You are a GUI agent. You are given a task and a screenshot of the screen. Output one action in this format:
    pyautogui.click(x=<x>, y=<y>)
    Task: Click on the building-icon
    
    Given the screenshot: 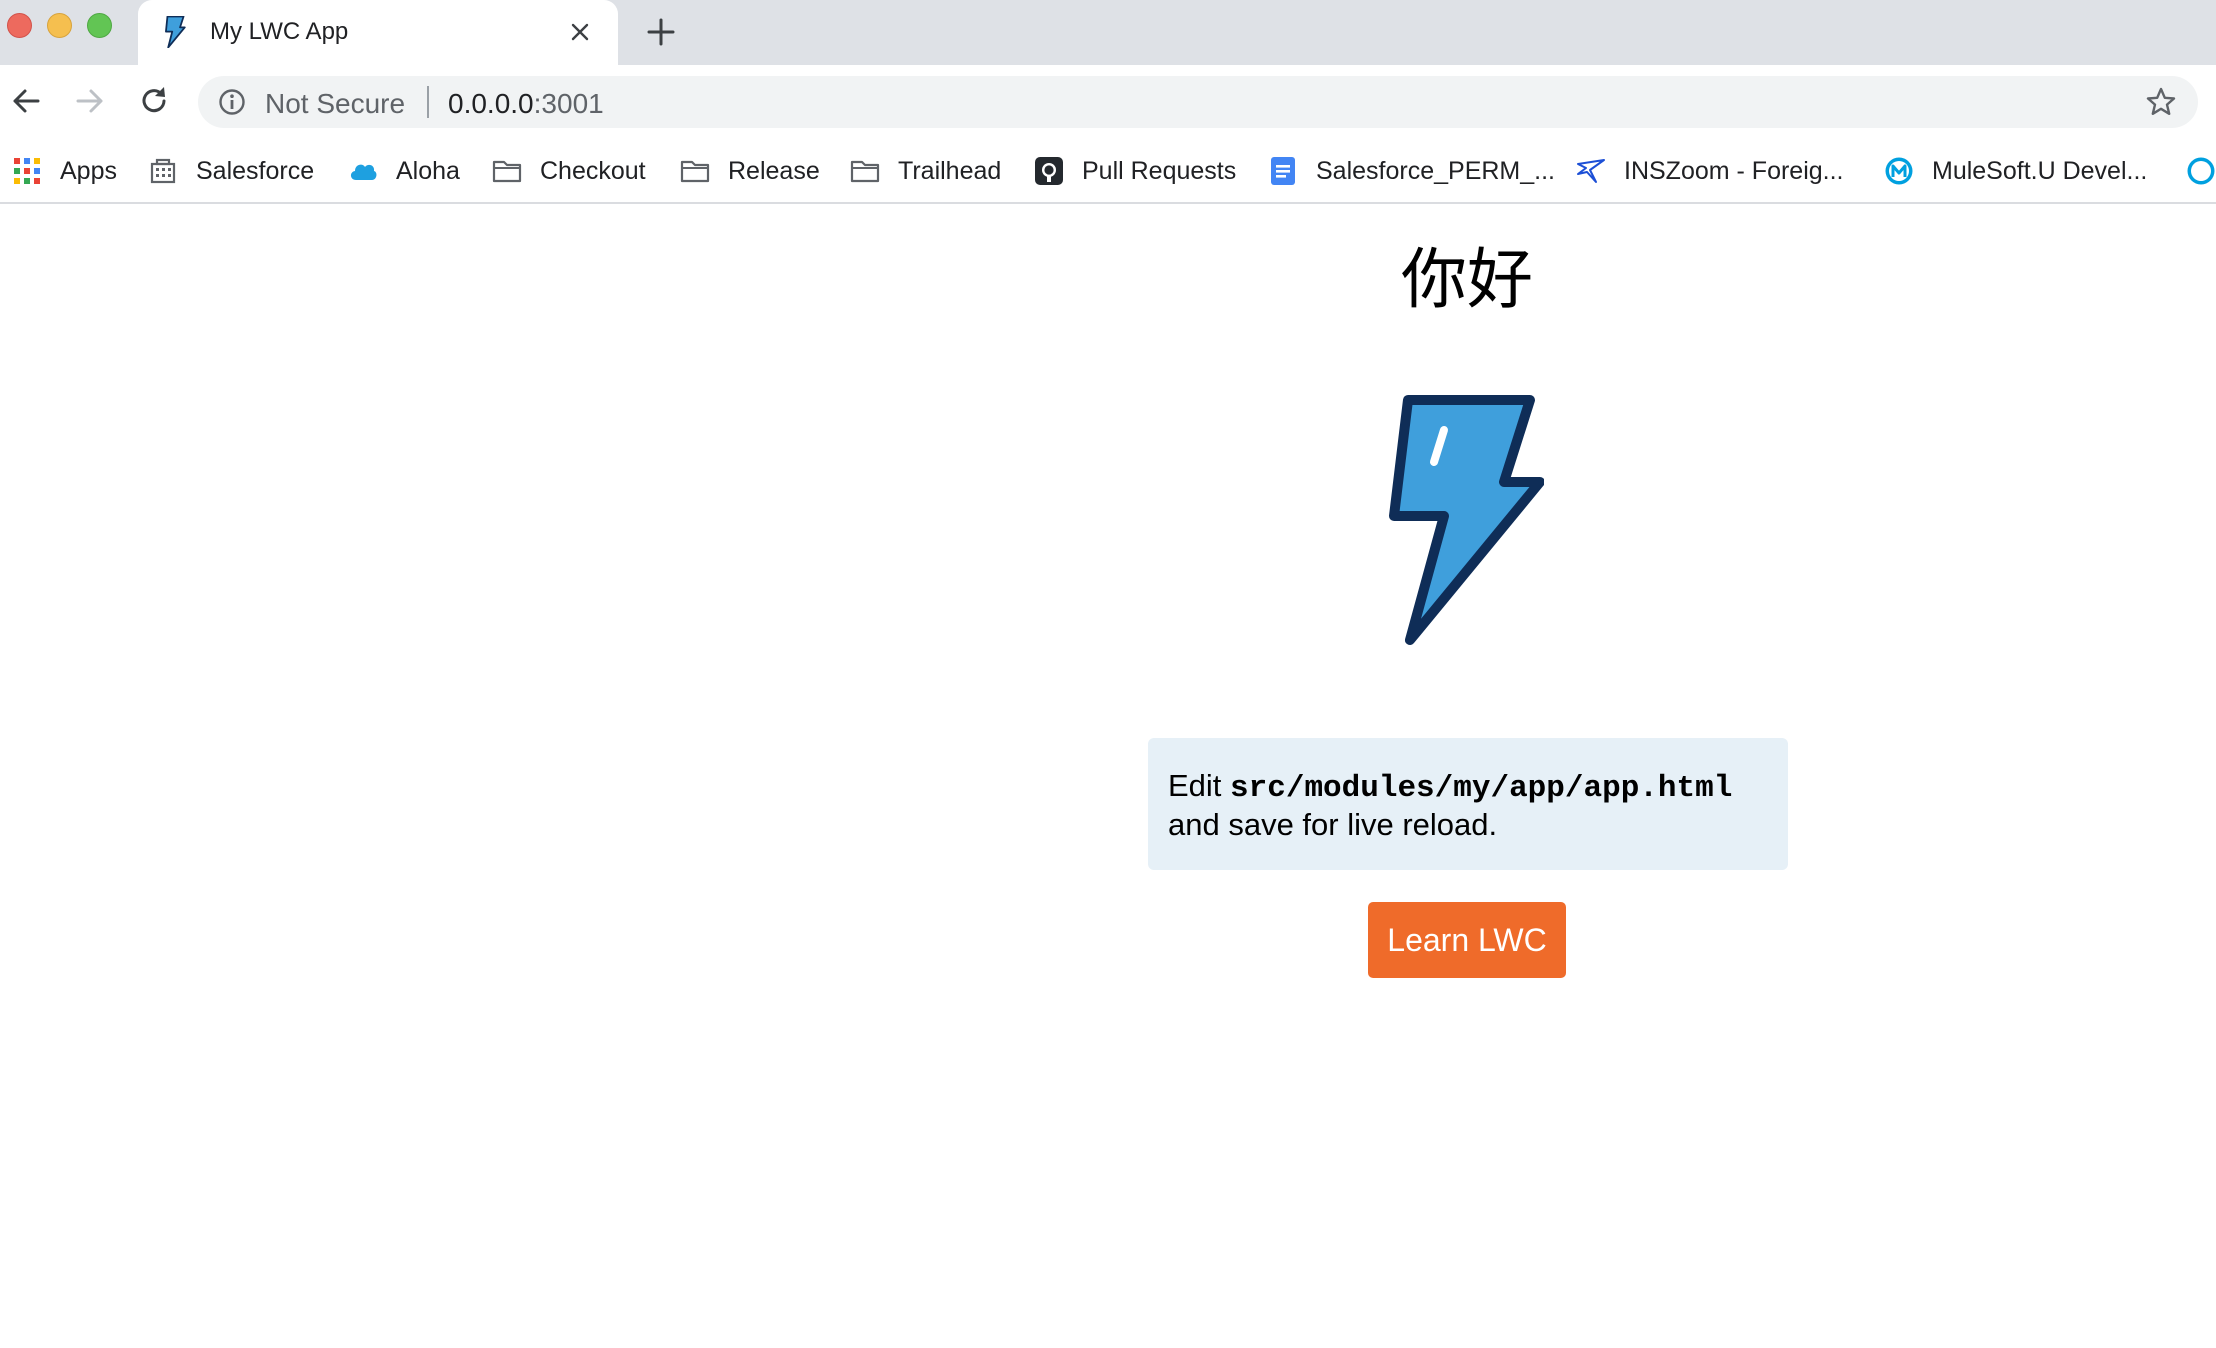 What is the action you would take?
    pyautogui.click(x=163, y=171)
    